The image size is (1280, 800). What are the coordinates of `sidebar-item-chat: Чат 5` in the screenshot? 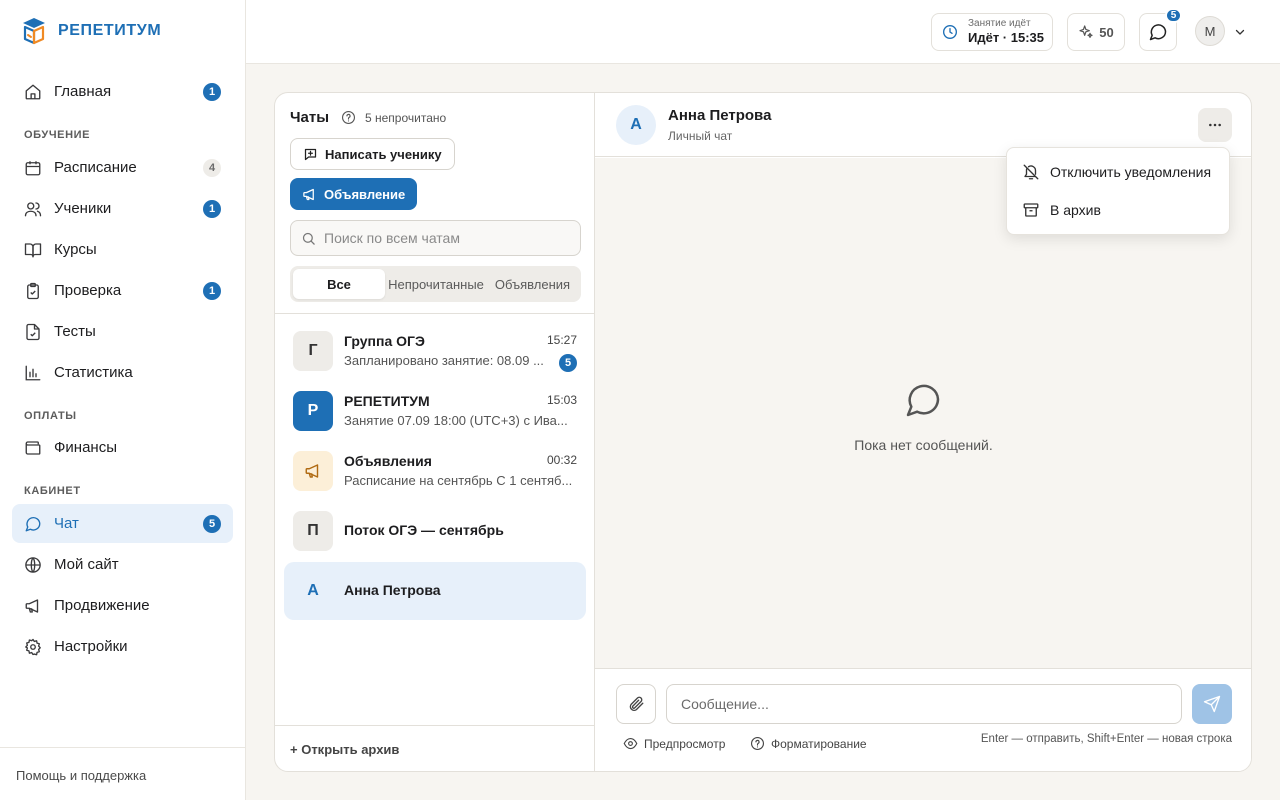 It's located at (122, 523).